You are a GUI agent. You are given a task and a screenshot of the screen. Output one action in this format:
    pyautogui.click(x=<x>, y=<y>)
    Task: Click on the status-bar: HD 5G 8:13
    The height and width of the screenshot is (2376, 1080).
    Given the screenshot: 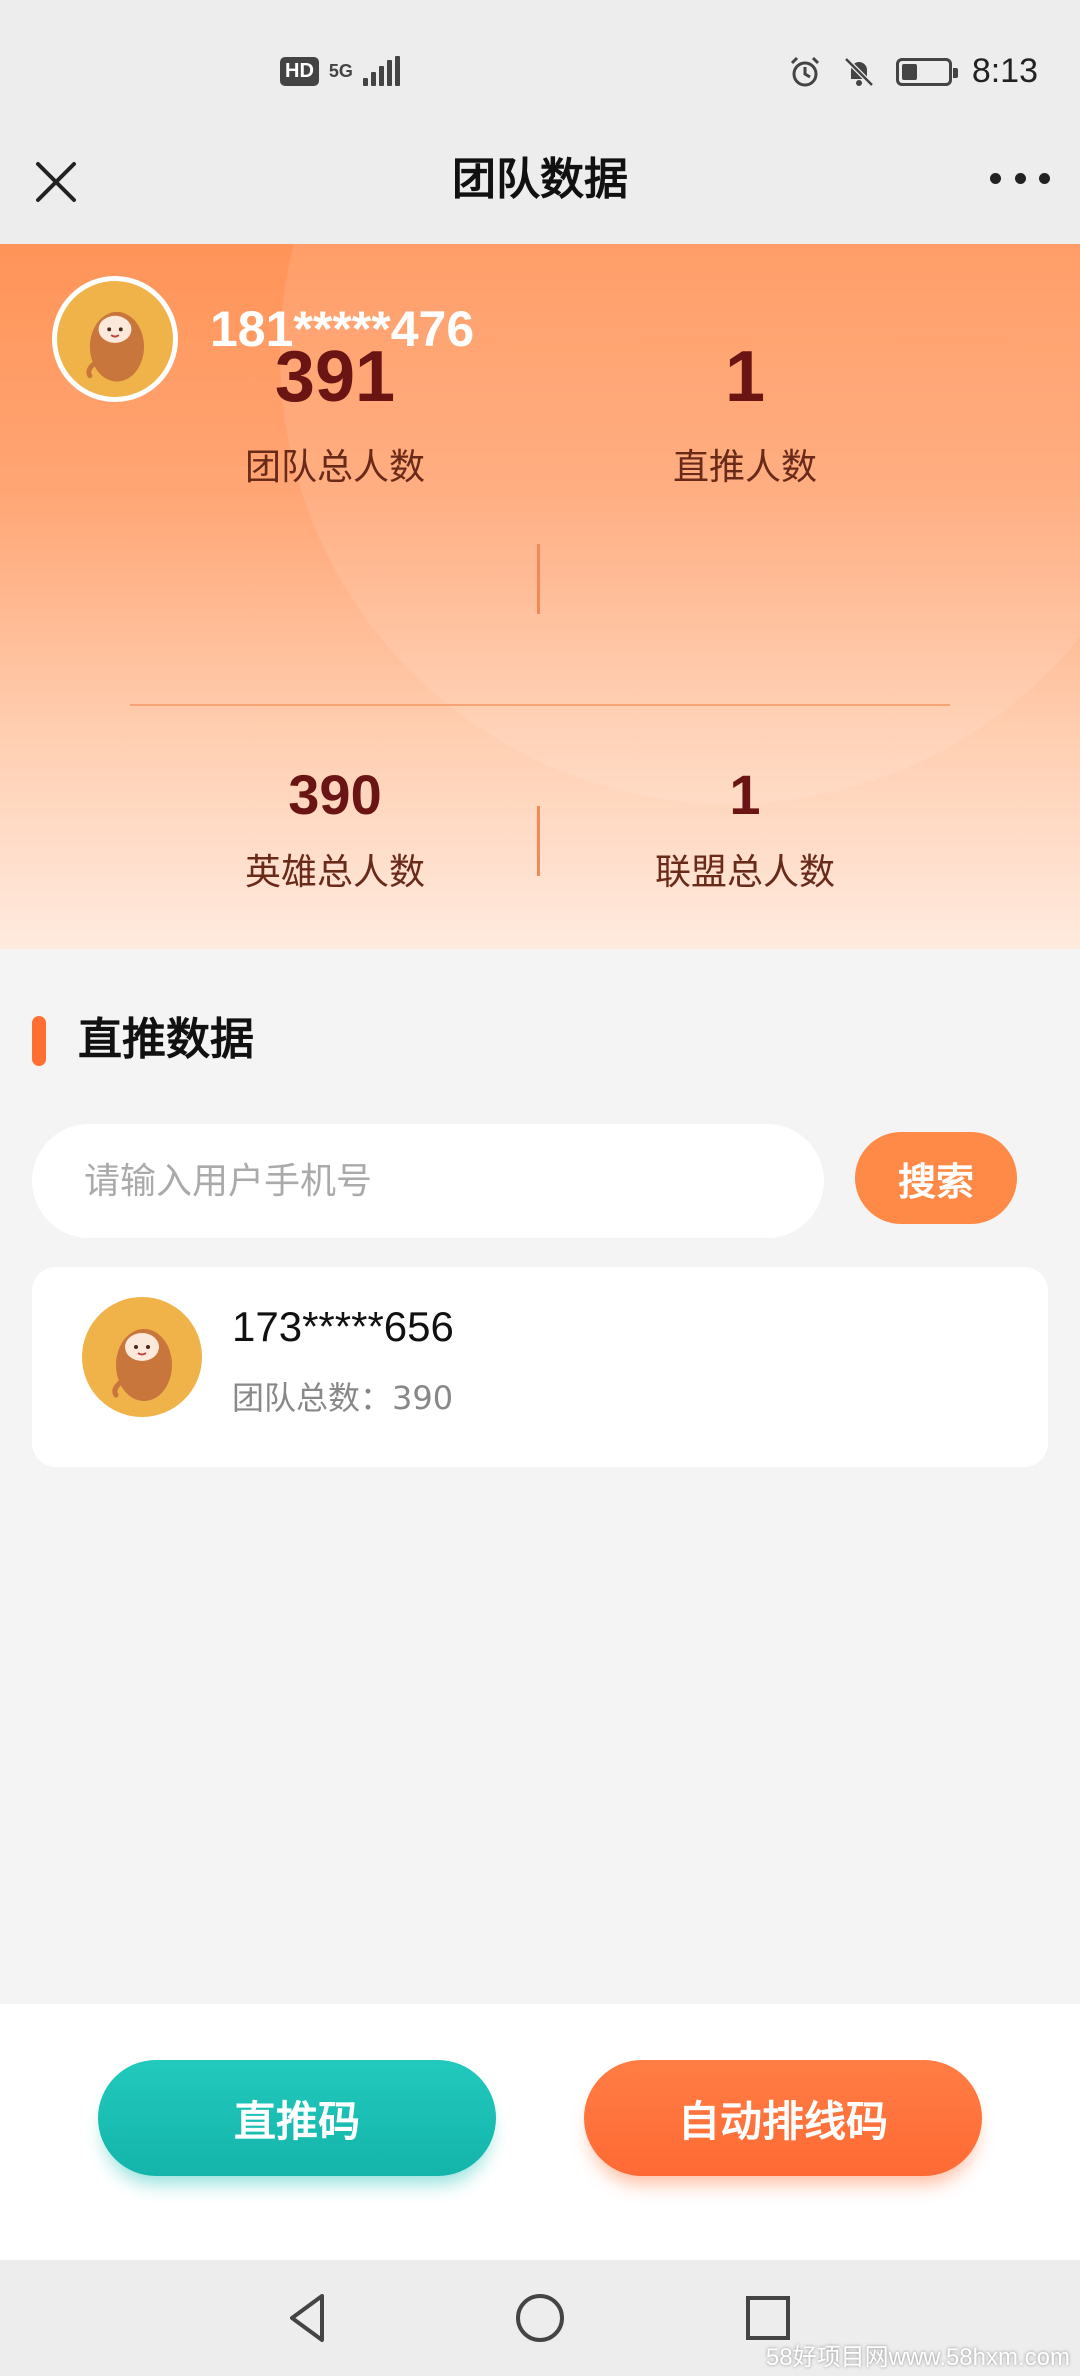 What is the action you would take?
    pyautogui.click(x=540, y=74)
    